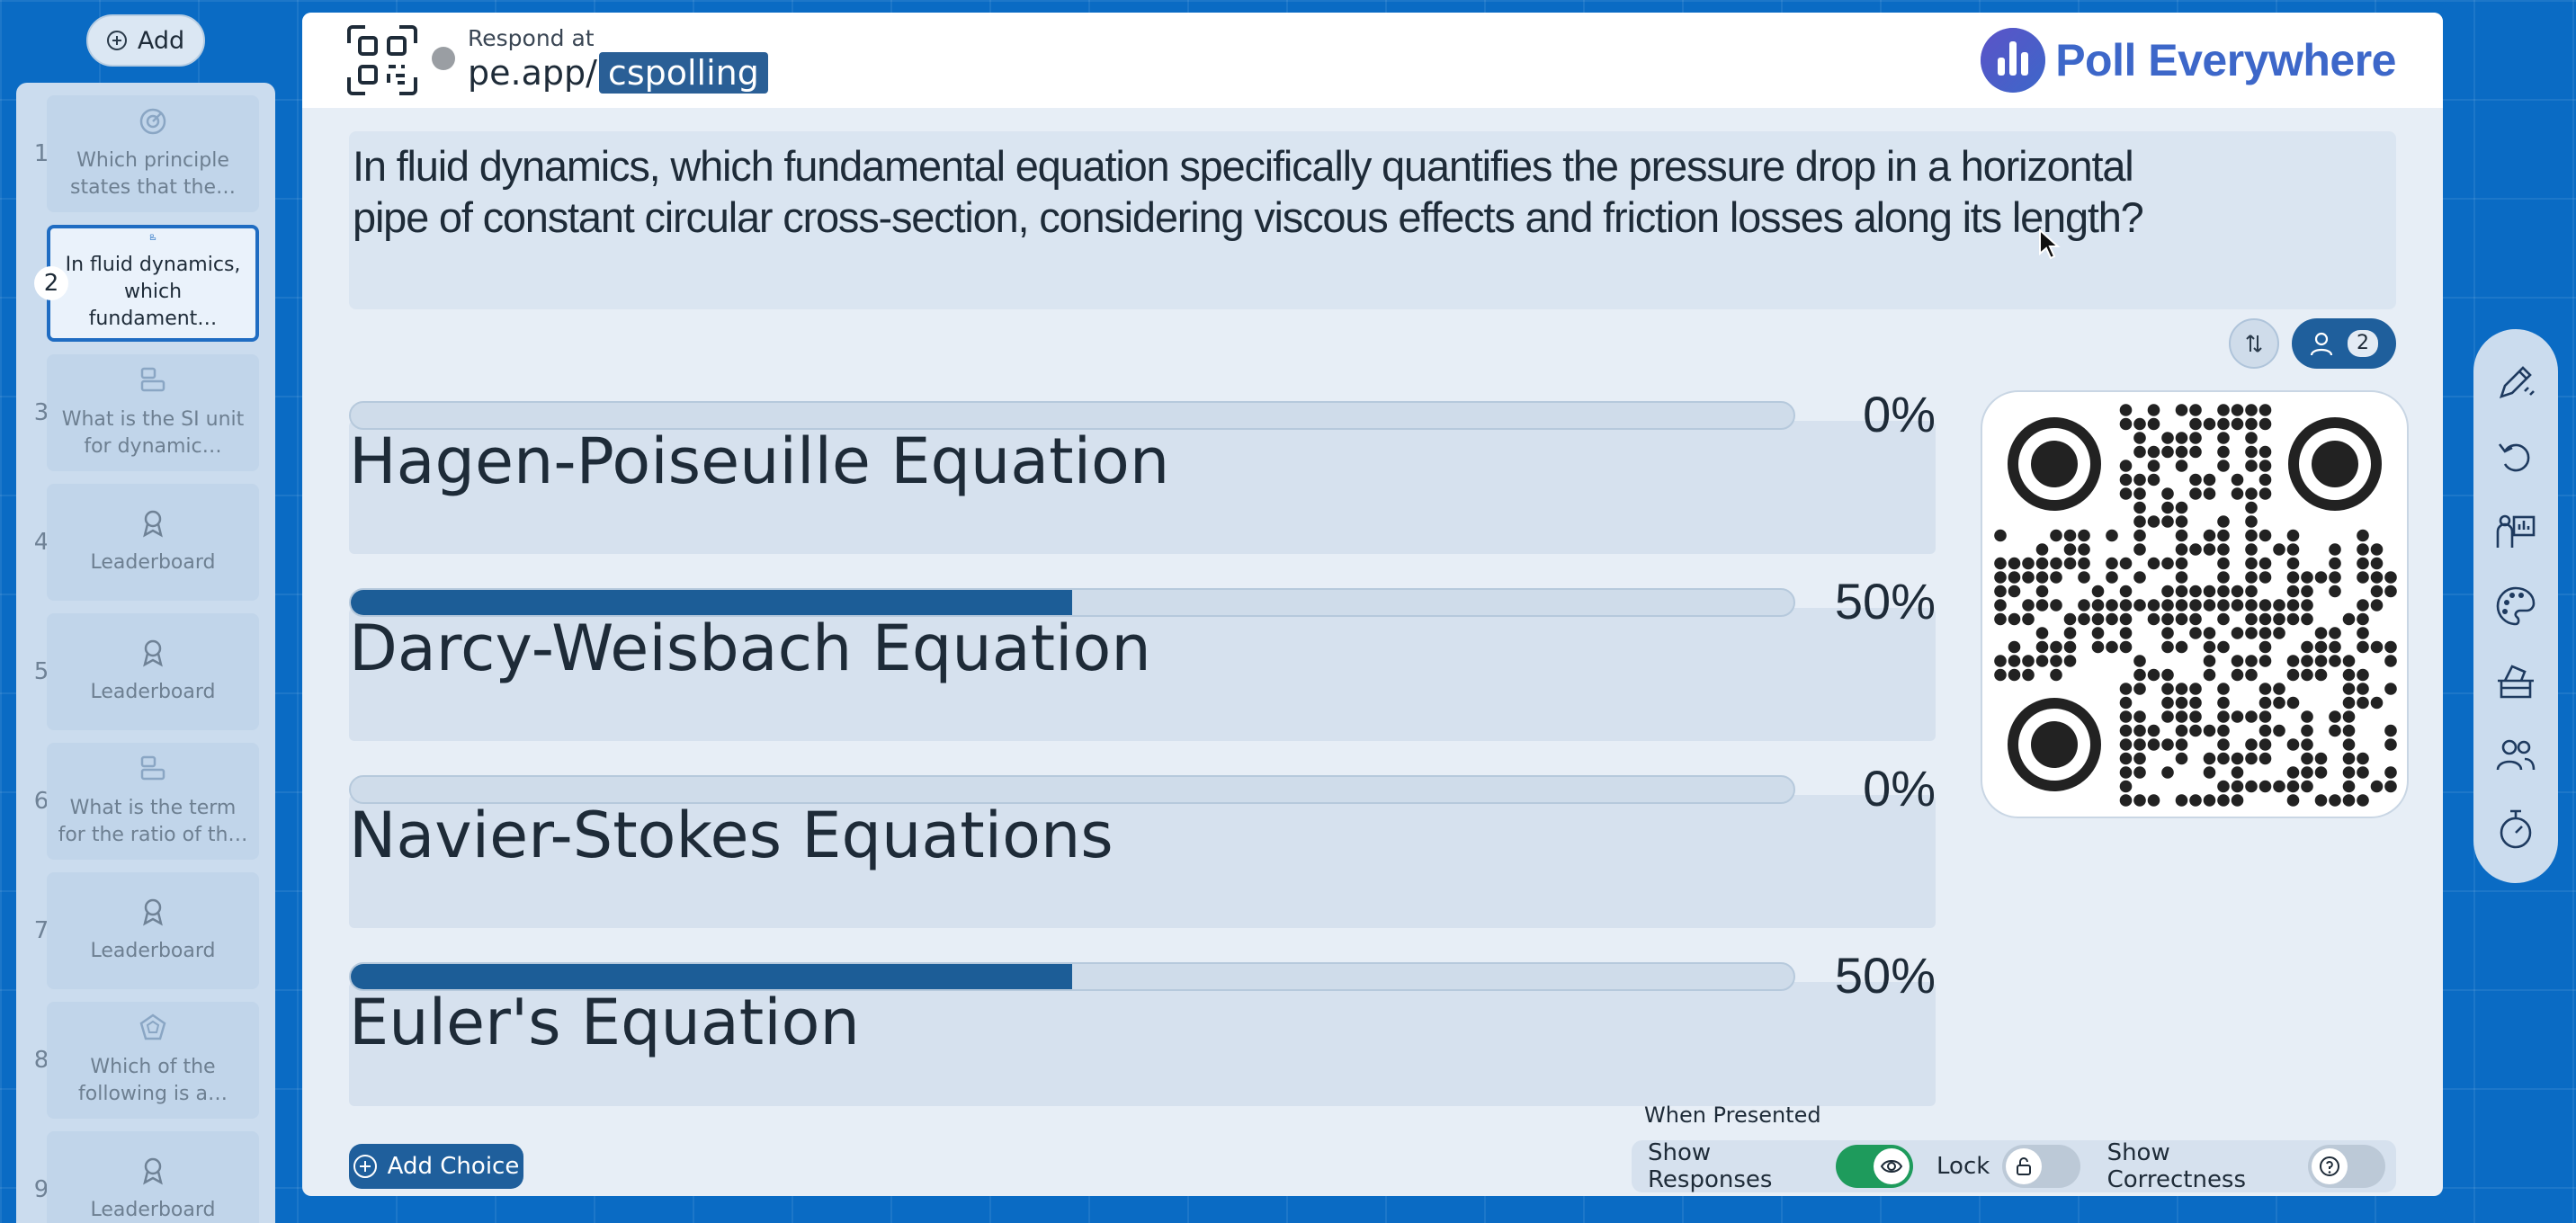 The image size is (2576, 1223). What do you see at coordinates (453, 1166) in the screenshot?
I see `add-choice-label: Add Choice` at bounding box center [453, 1166].